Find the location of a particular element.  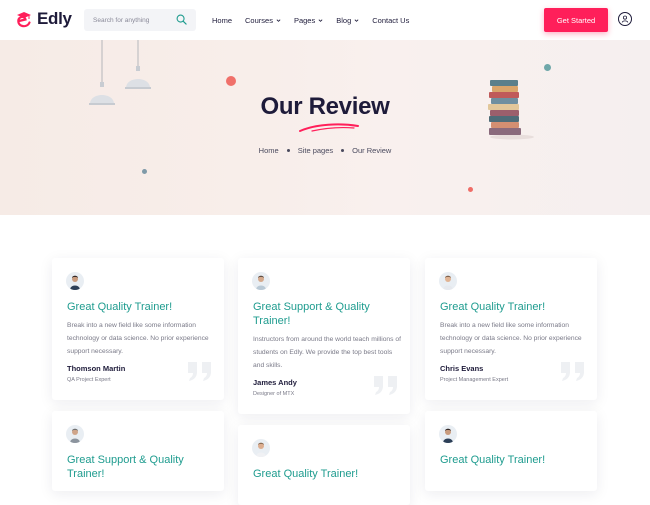

reviewer-role: QA Project Expert is located at coordinates (89, 380).